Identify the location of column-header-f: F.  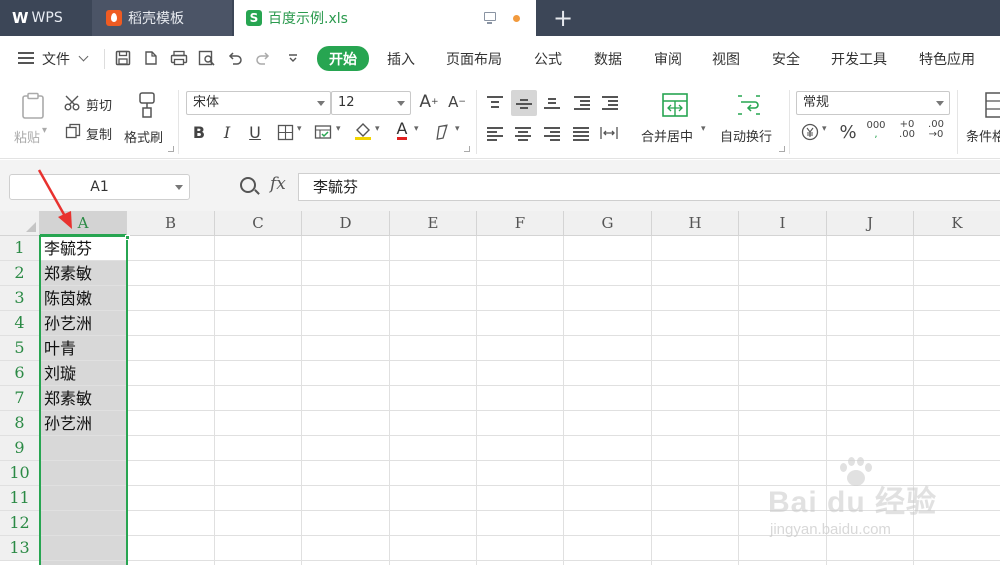
(520, 223).